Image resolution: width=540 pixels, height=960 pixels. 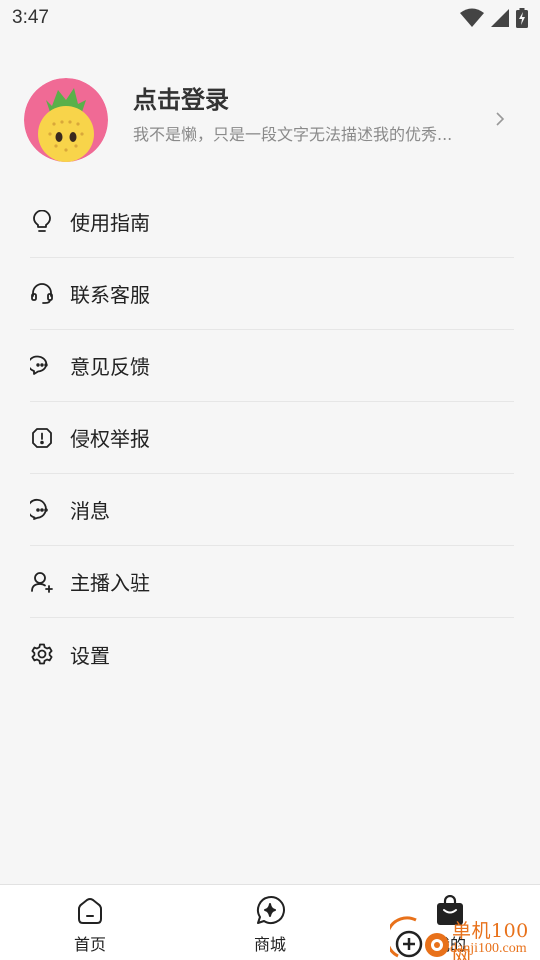 What do you see at coordinates (42, 366) in the screenshot?
I see `chat-bubbles-icon` at bounding box center [42, 366].